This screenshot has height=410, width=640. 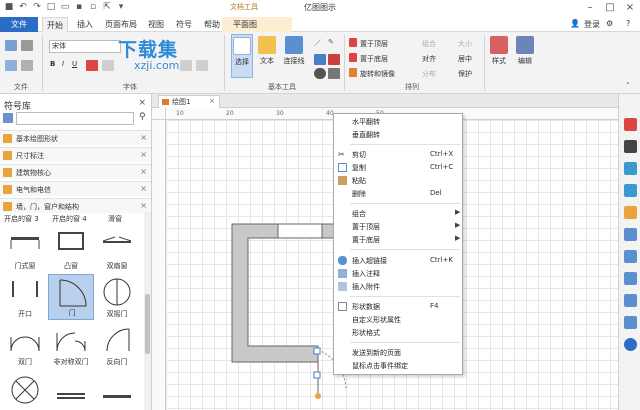 I want to click on menu-item-send-to-new-page: 发送到新的页面, so click(x=398, y=352).